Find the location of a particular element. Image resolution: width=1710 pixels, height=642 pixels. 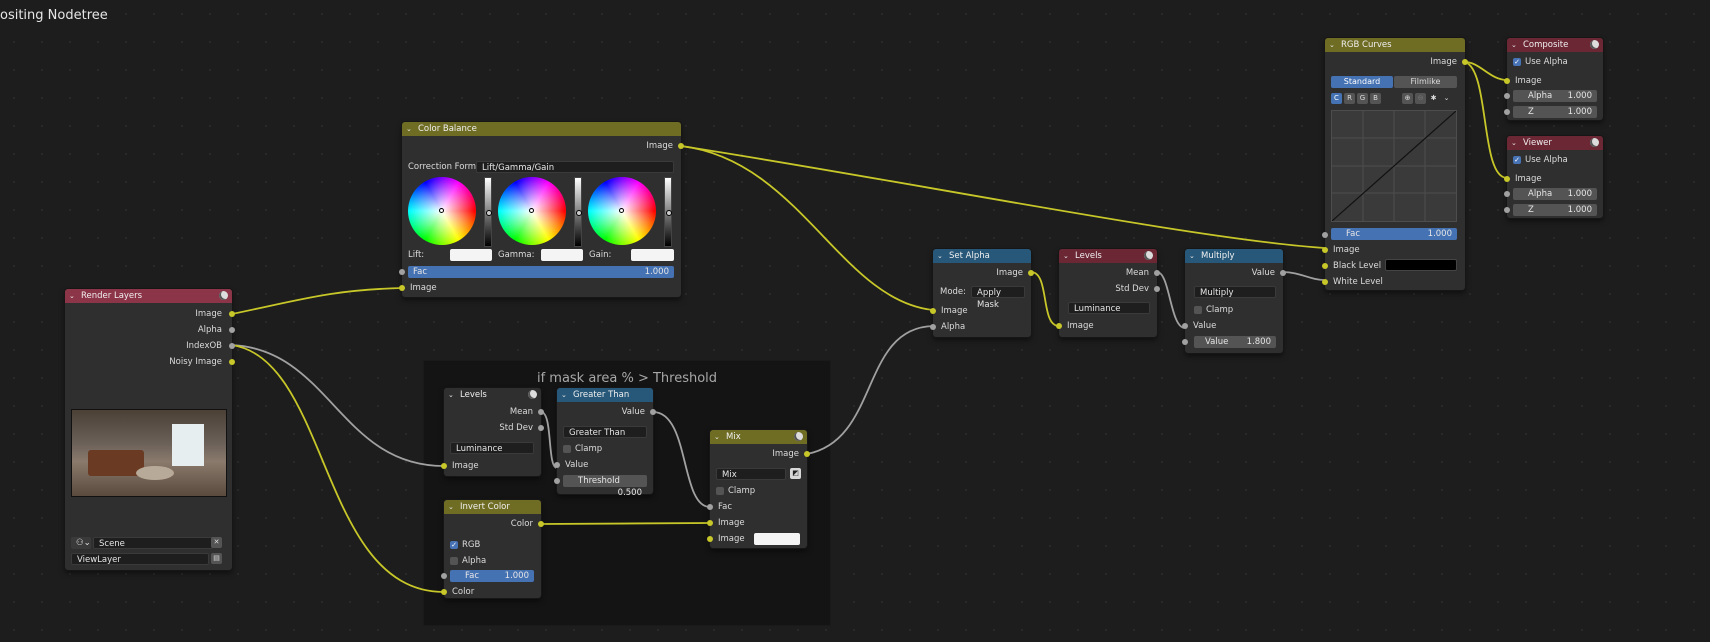

channel-g: G is located at coordinates (1362, 98).